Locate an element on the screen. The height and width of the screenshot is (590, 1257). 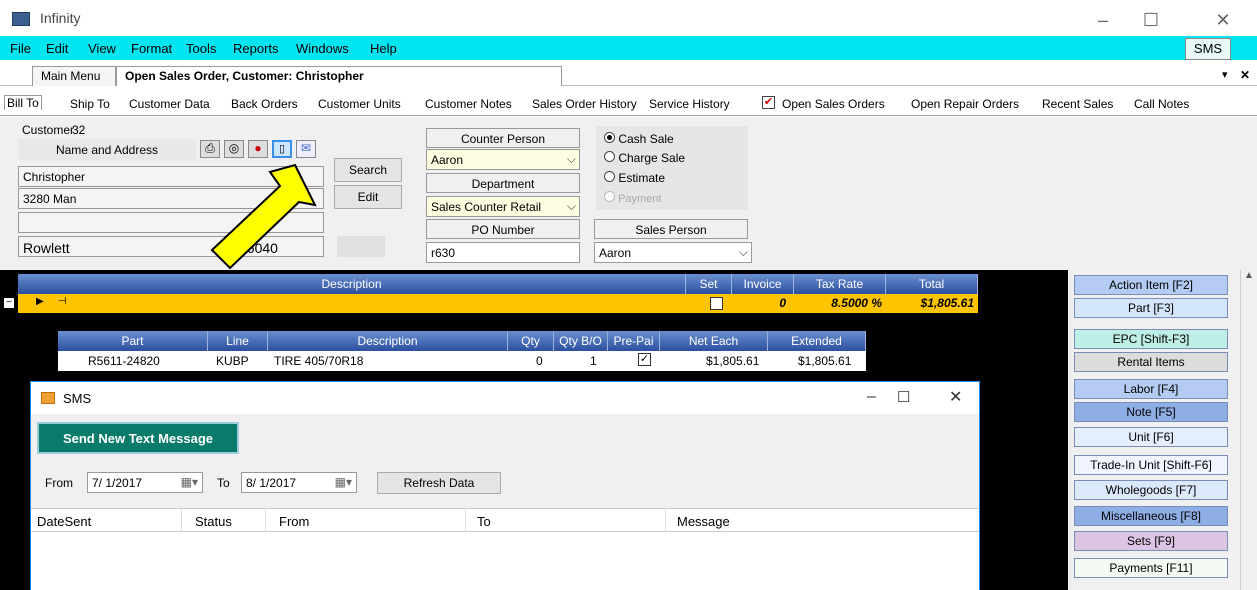
pre-paid-checkbox: ✓ is located at coordinates (644, 359).